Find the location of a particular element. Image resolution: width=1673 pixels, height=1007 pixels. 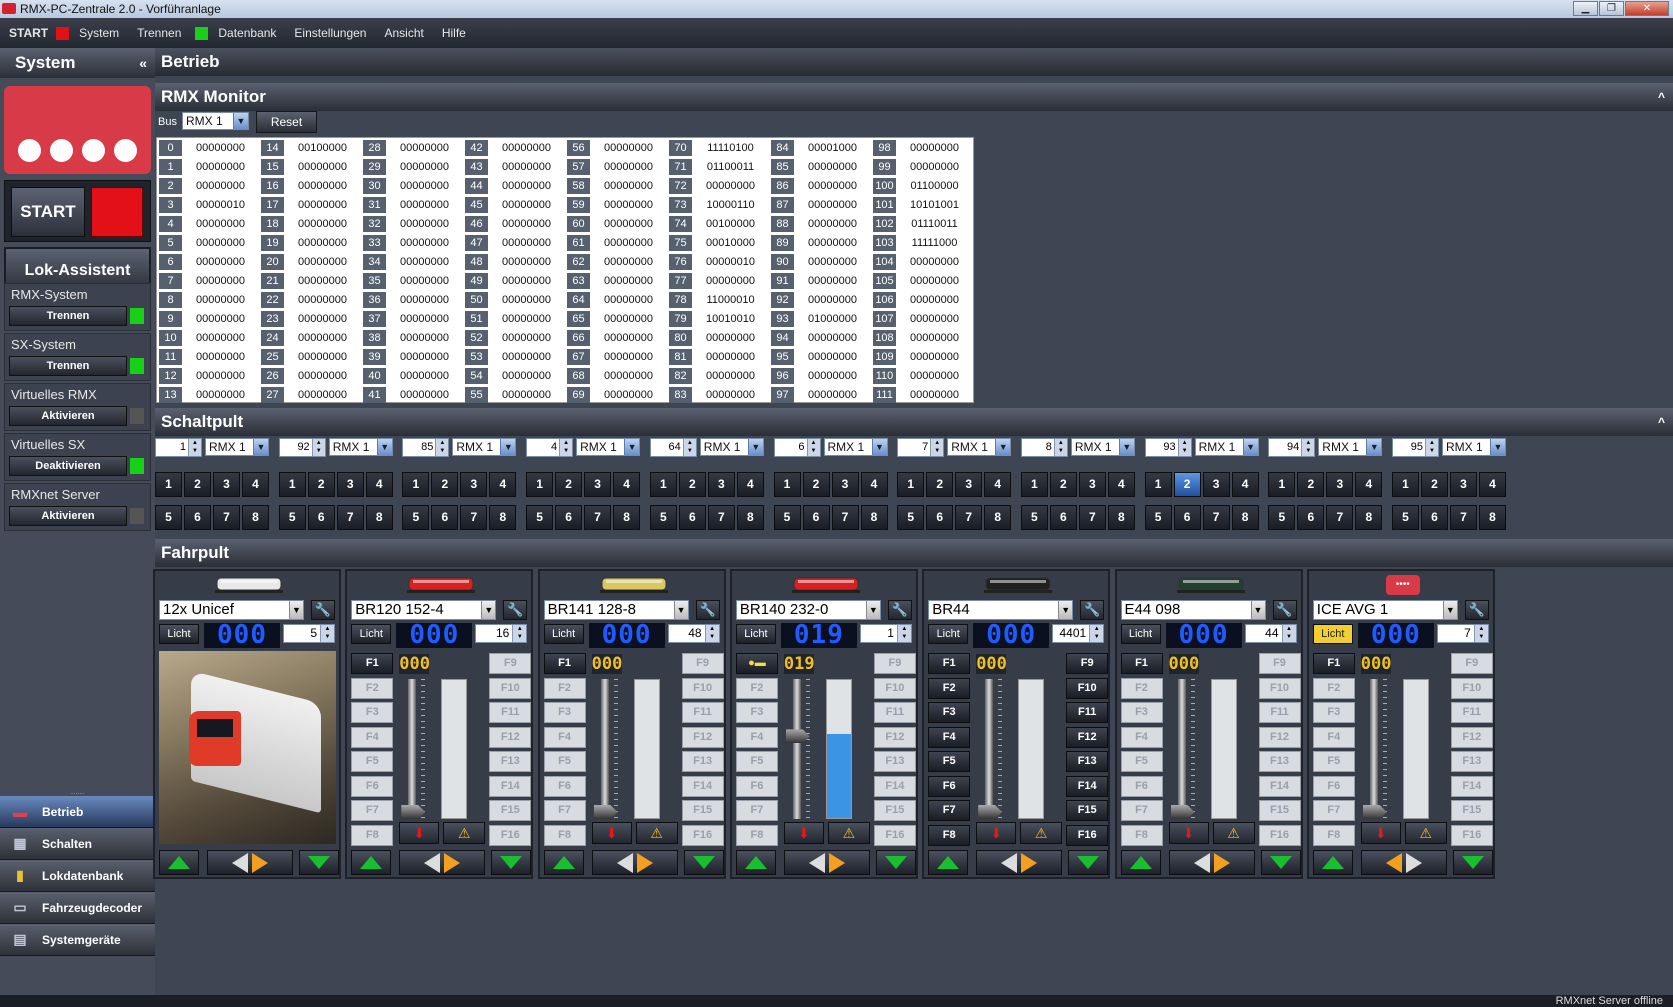

menu-datenbank: Datenbank is located at coordinates (247, 33).